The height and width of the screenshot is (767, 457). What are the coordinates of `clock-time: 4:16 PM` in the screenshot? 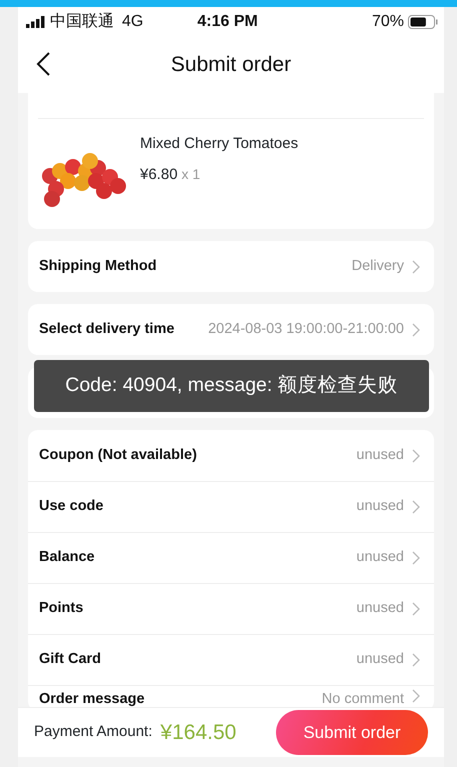 It's located at (227, 22).